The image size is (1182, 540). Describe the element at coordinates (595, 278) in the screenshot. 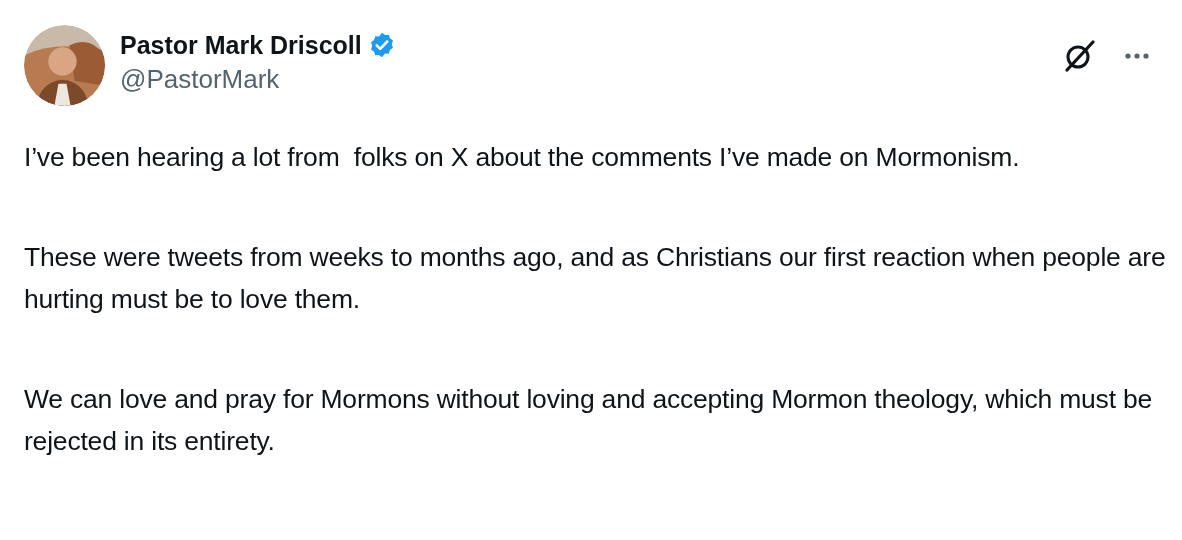

I see `tweet-paragraph: These were tweets from weeks to months ago, and as Christians our first reaction when people are hurting must be to love them.` at that location.